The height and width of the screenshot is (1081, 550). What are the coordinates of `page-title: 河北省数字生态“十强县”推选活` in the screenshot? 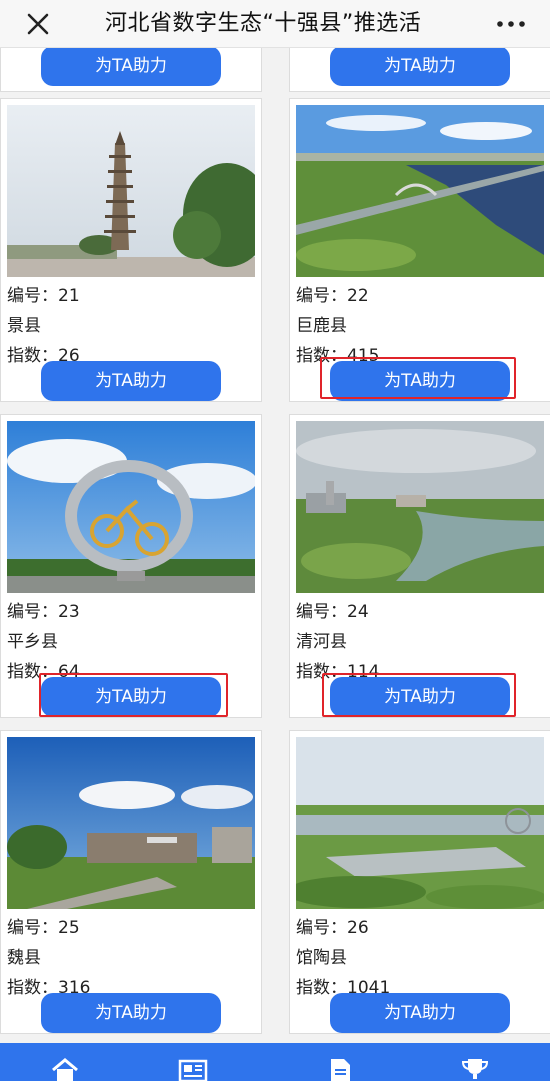 It's located at (263, 23).